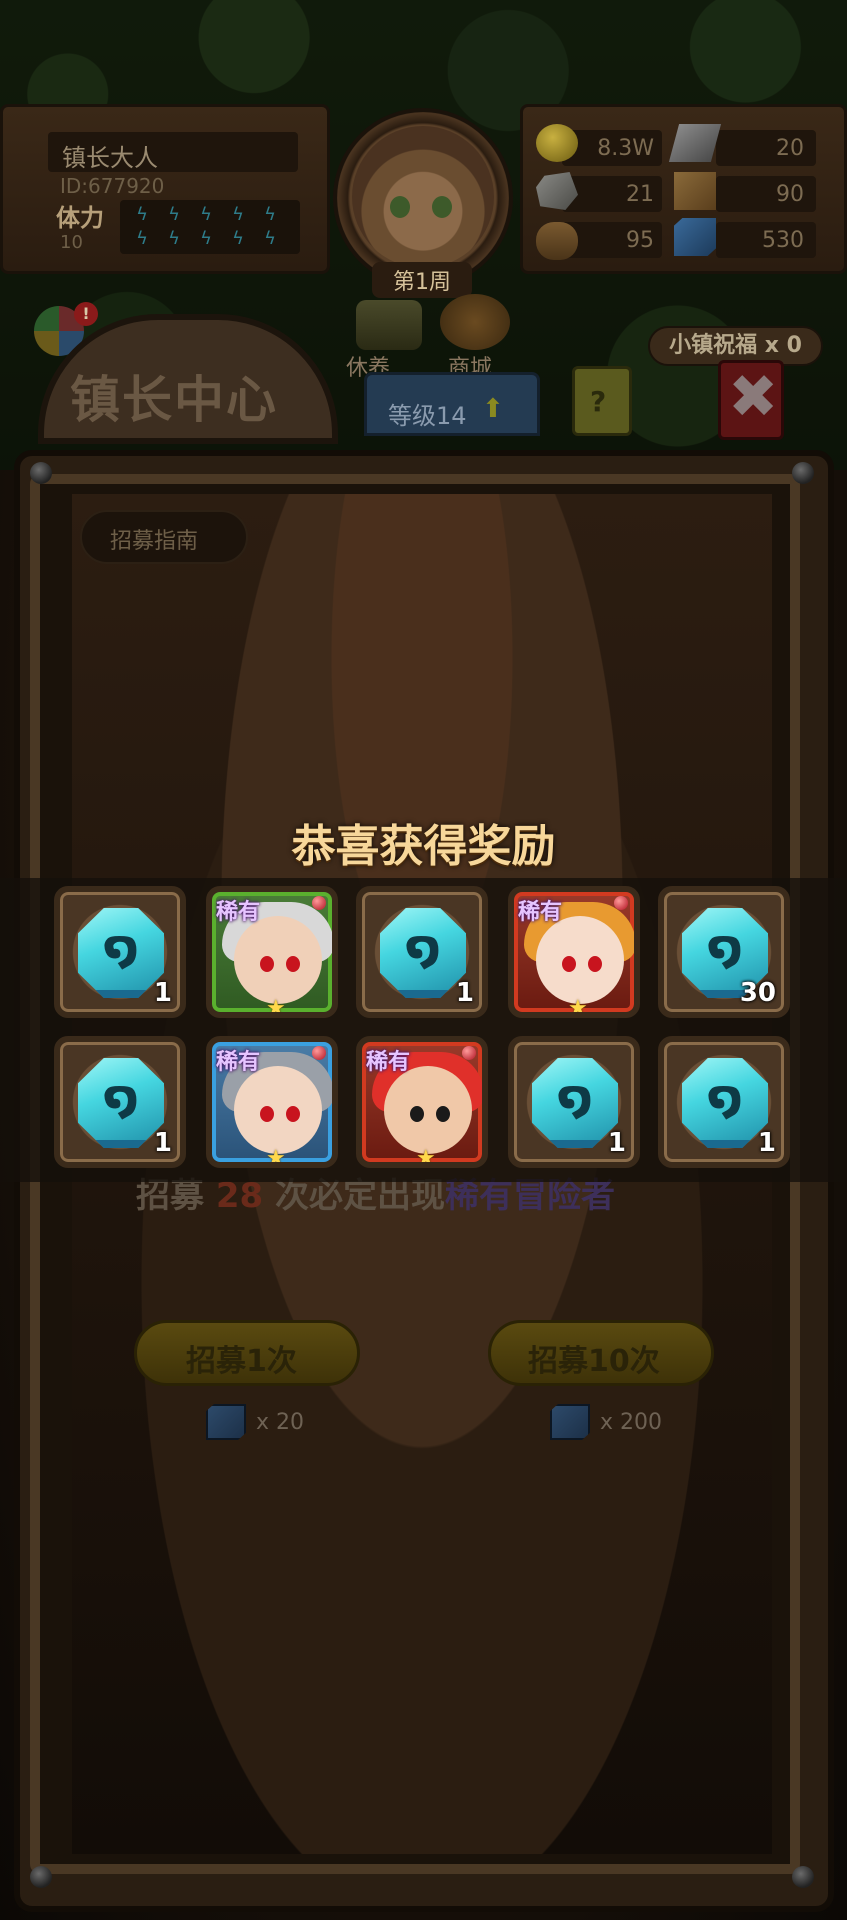  I want to click on player-id: ID:677920, so click(112, 186).